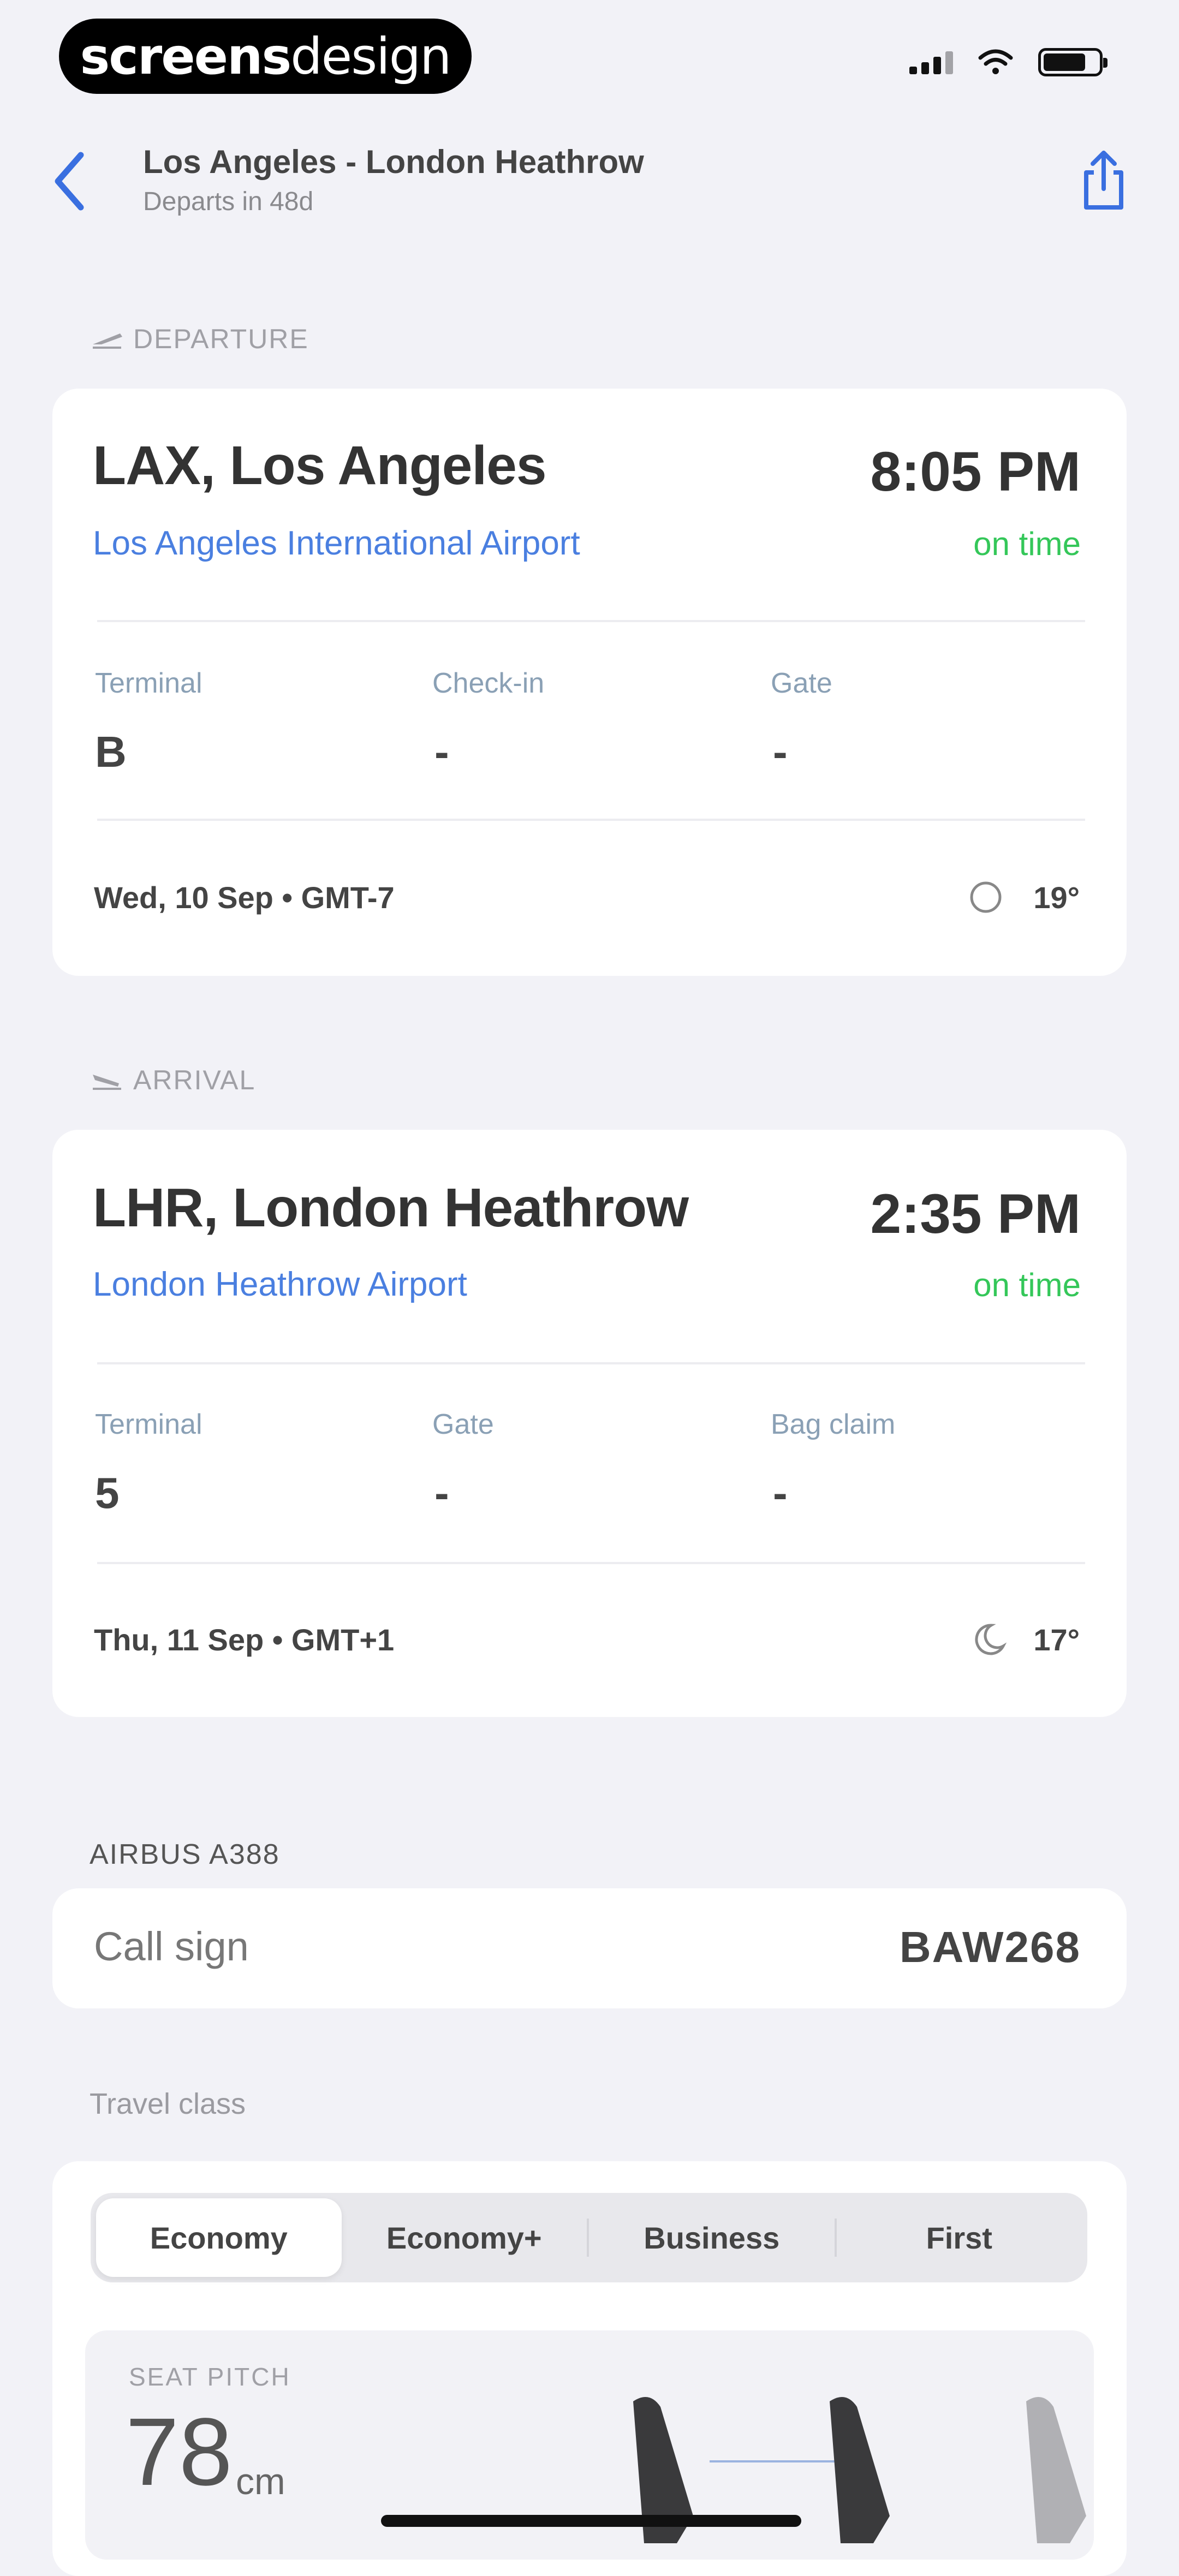 Image resolution: width=1179 pixels, height=2576 pixels. I want to click on segment-business: Business, so click(712, 2237).